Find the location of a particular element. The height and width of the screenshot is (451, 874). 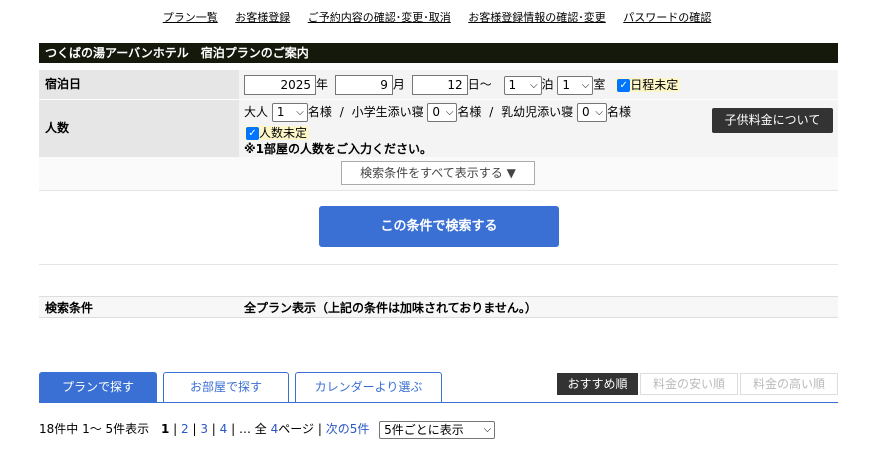

people-undecided-label: 人数未定 is located at coordinates (283, 133).